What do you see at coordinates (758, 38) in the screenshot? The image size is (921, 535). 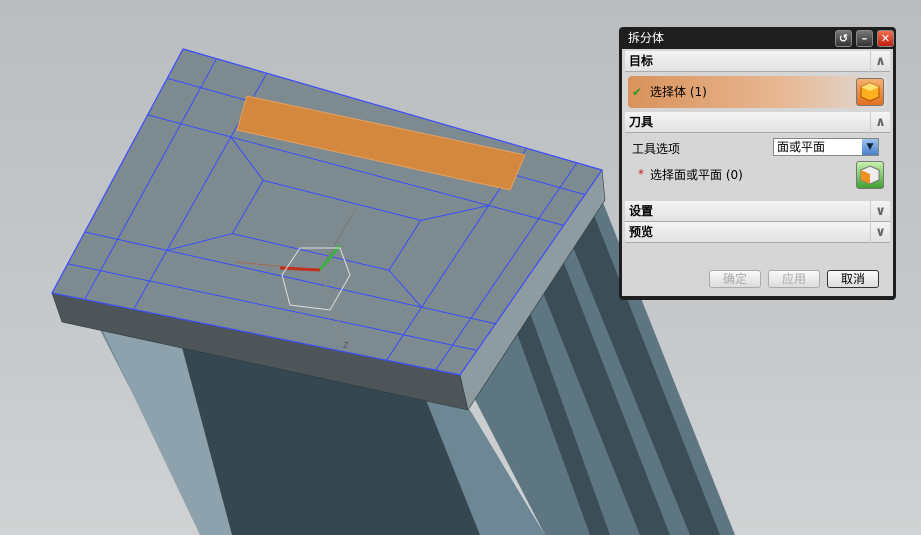 I see `dialog-titlebar: 拆分体 ↺ – ✕` at bounding box center [758, 38].